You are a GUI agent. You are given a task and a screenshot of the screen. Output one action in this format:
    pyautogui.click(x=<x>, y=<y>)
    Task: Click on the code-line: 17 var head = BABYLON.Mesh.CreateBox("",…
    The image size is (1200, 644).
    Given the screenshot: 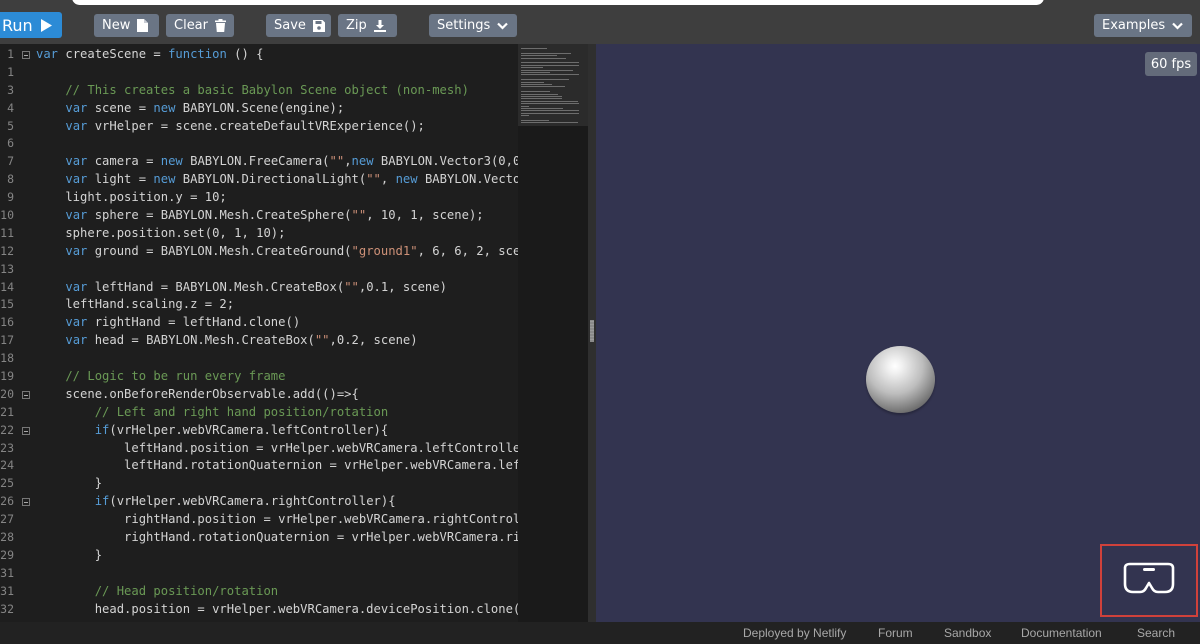 What is the action you would take?
    pyautogui.click(x=259, y=341)
    